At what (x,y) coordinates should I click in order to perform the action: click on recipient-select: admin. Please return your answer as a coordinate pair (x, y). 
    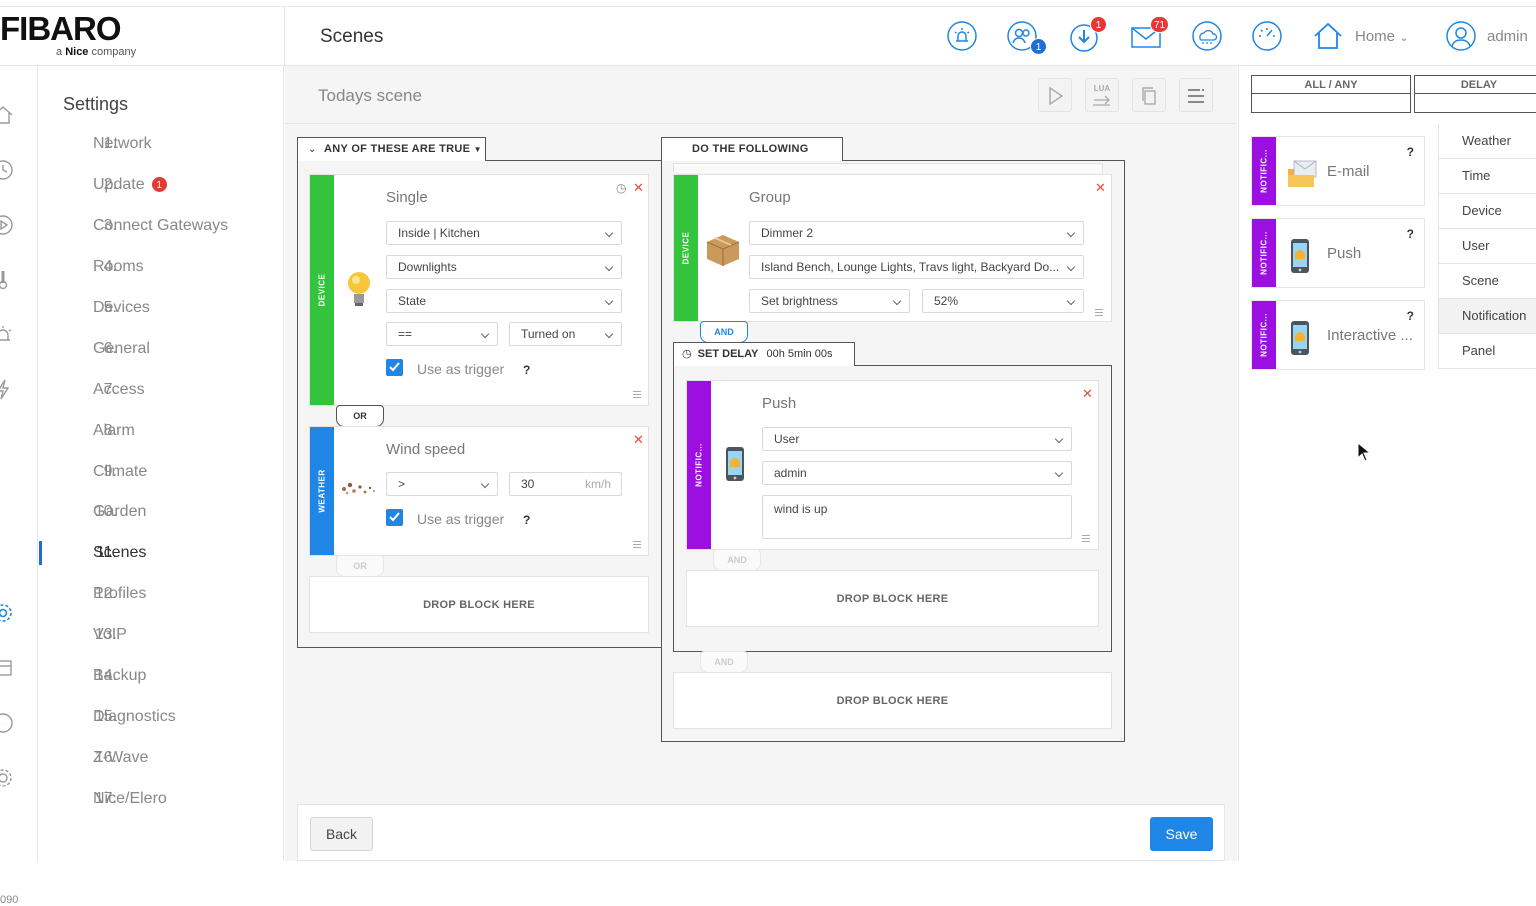
    Looking at the image, I should click on (917, 473).